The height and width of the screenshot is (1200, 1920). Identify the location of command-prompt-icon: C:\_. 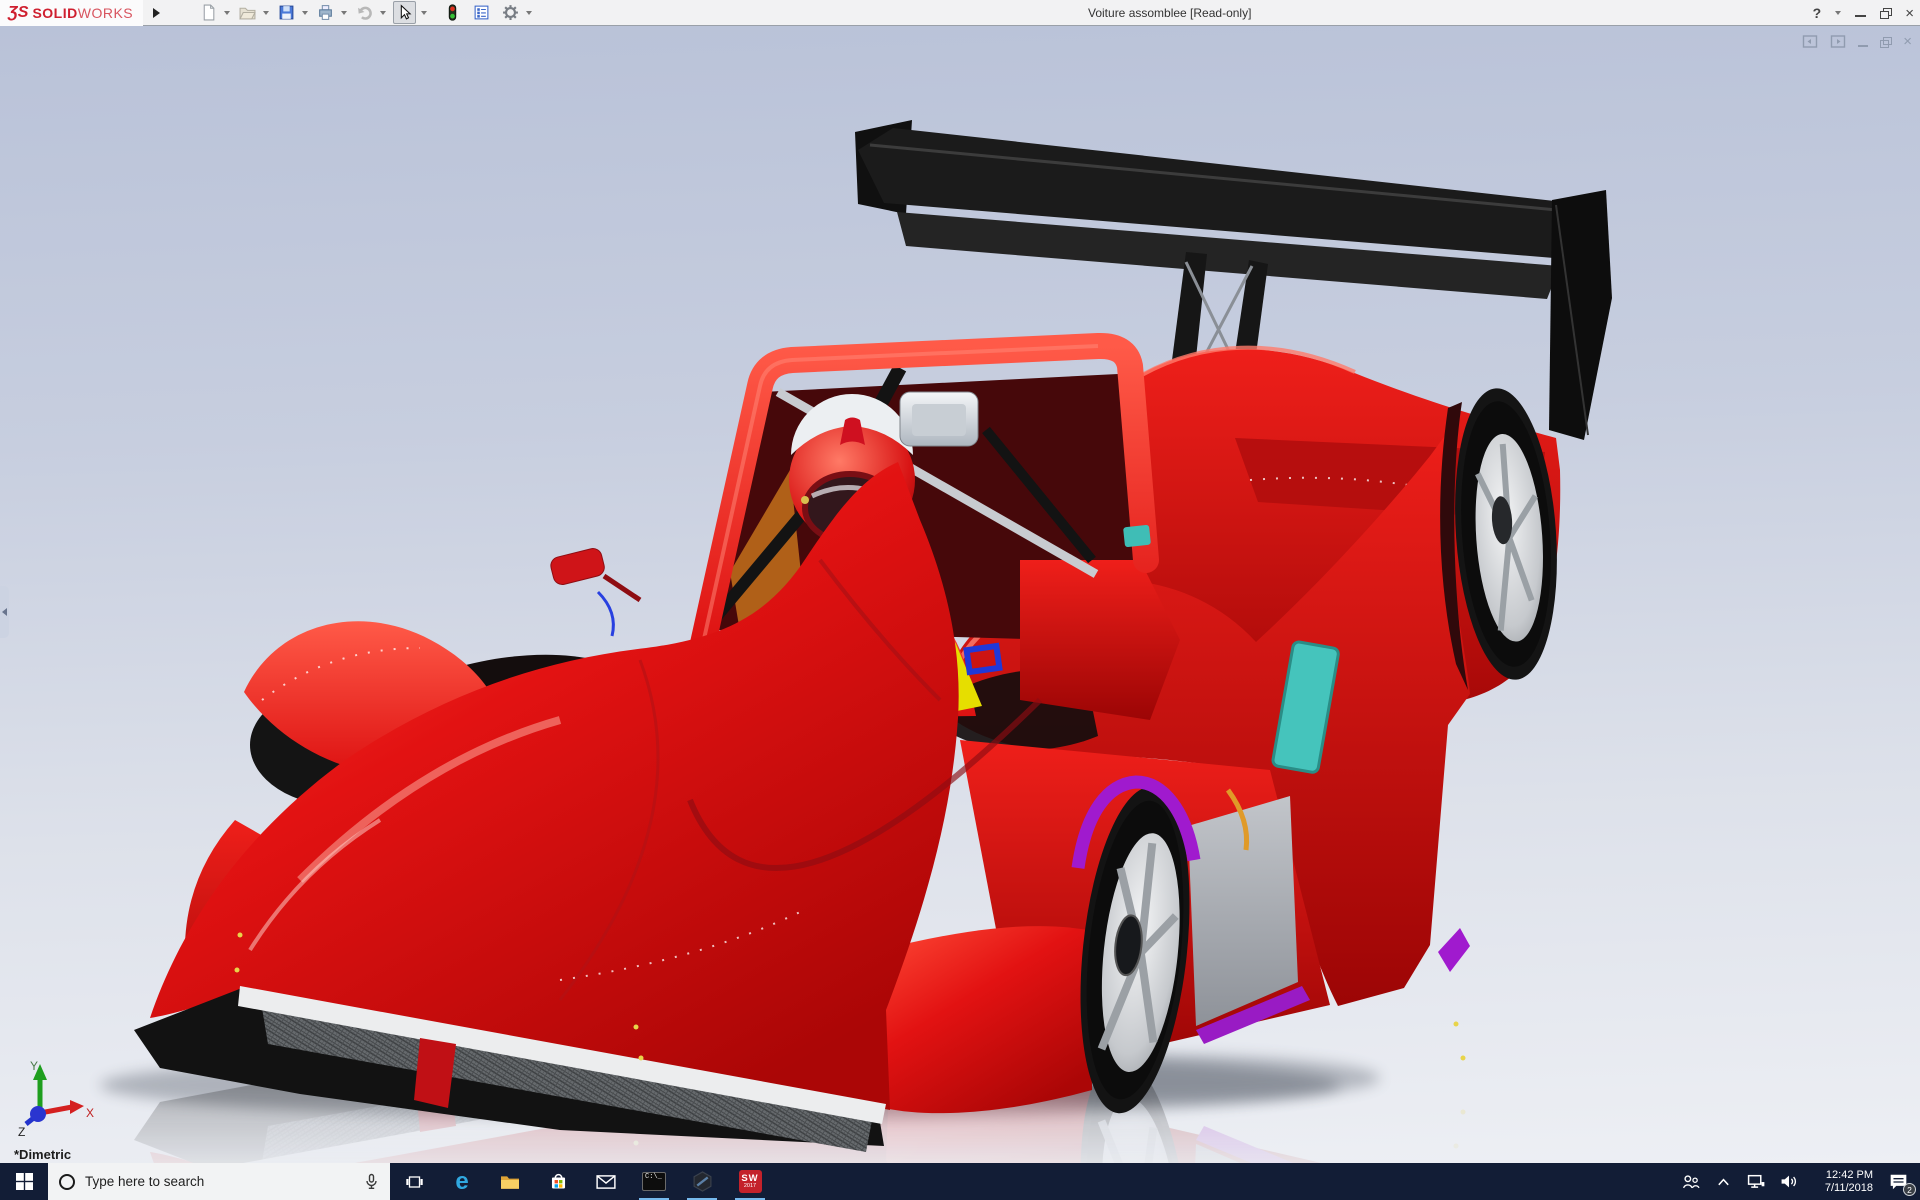
(654, 1181).